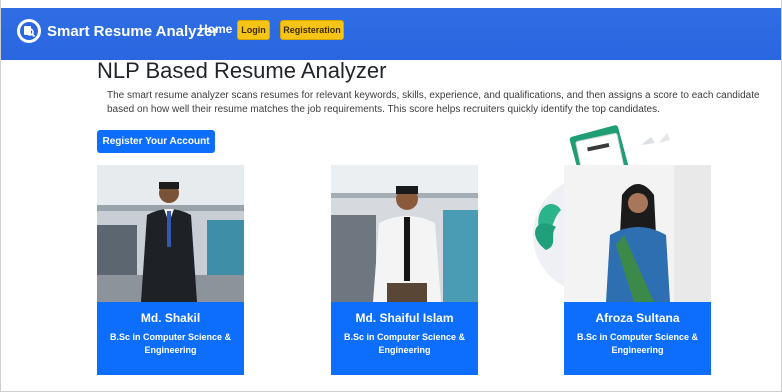 Image resolution: width=782 pixels, height=392 pixels. Describe the element at coordinates (404, 318) in the screenshot. I see `team-member-name: Md. Shaiful Islam` at that location.